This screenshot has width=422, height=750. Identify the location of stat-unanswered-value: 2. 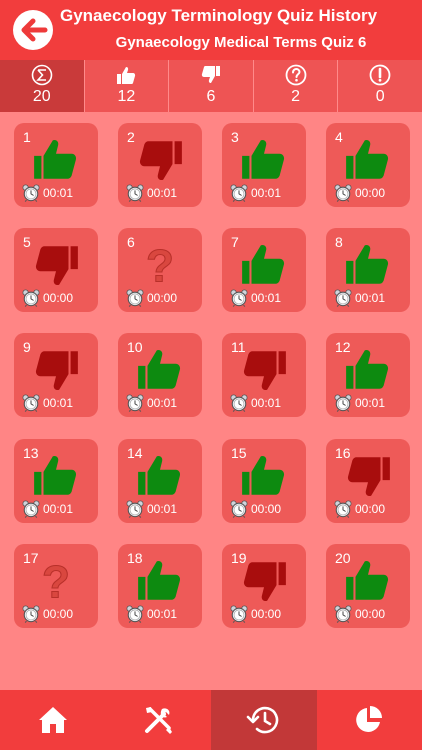
(296, 96).